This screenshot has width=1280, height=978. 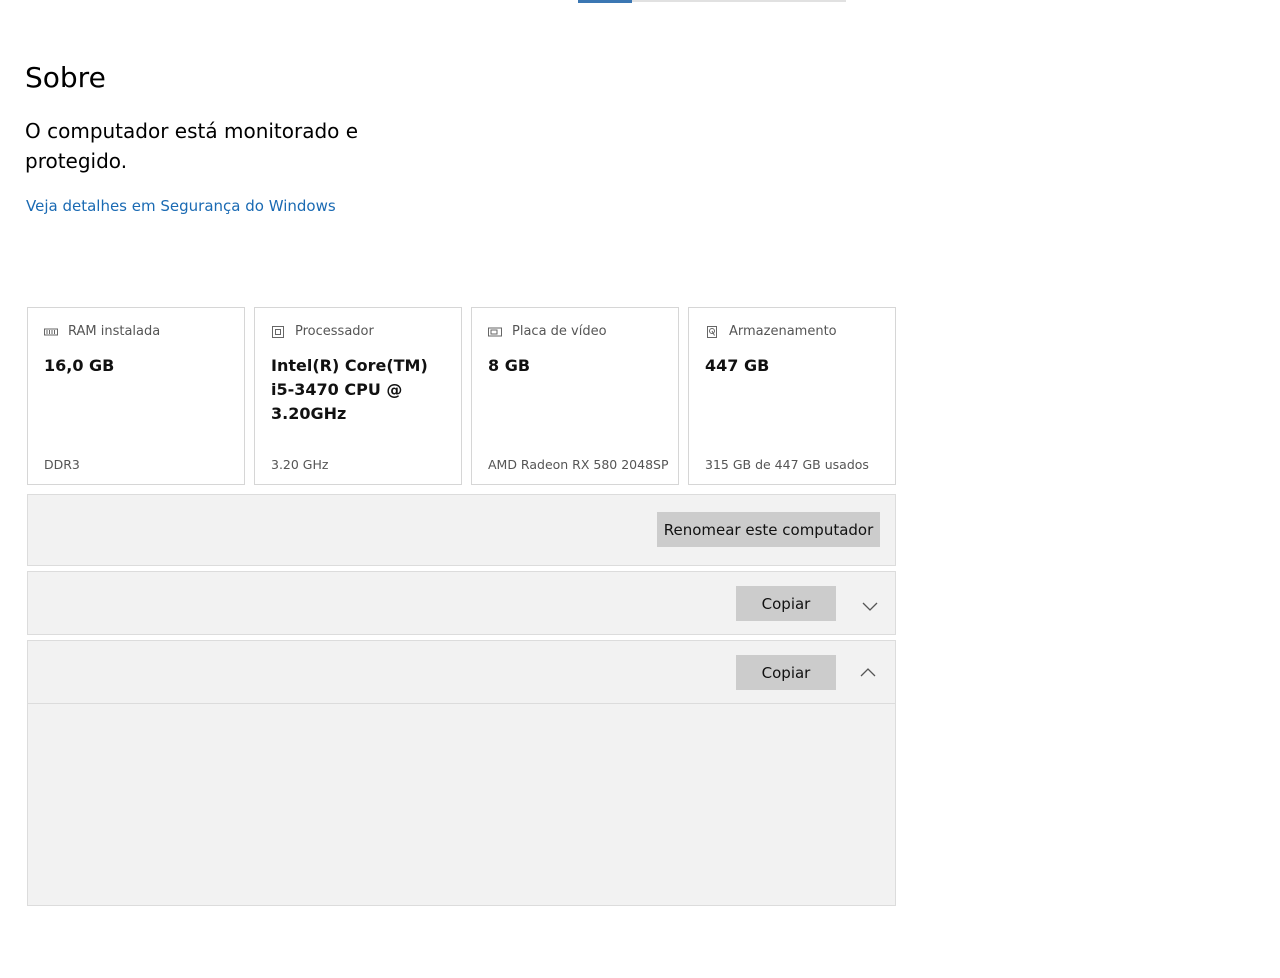 I want to click on spec-card-label: RAM instalada, so click(x=114, y=331).